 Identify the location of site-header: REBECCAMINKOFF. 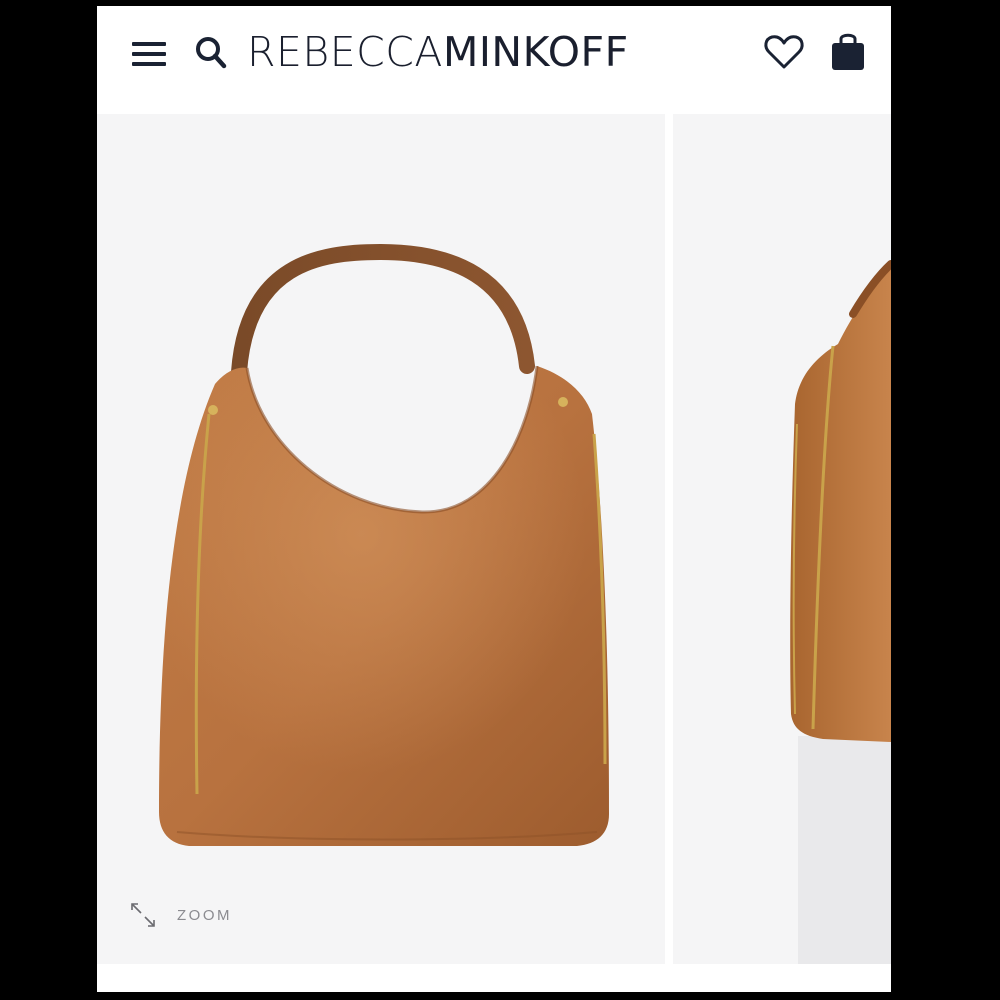
(494, 60).